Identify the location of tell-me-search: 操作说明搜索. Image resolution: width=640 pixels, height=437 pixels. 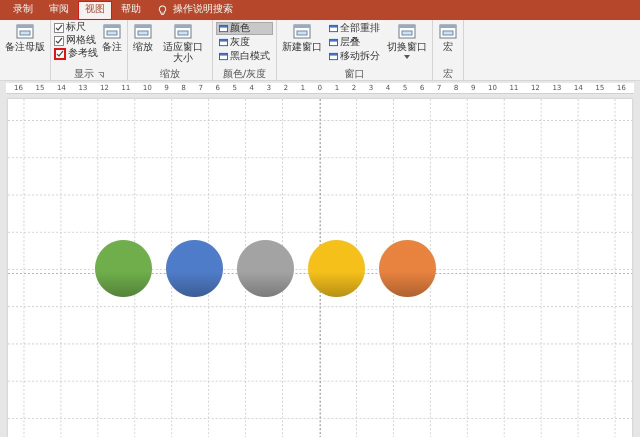
(203, 10).